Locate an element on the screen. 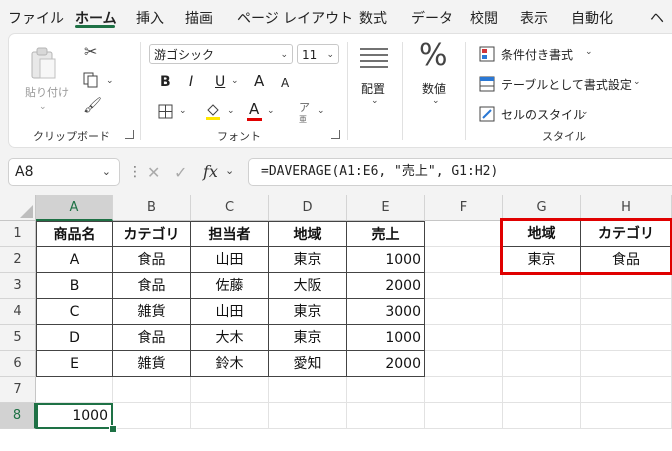  tab-page-layout: ページ レイアウト is located at coordinates (295, 18).